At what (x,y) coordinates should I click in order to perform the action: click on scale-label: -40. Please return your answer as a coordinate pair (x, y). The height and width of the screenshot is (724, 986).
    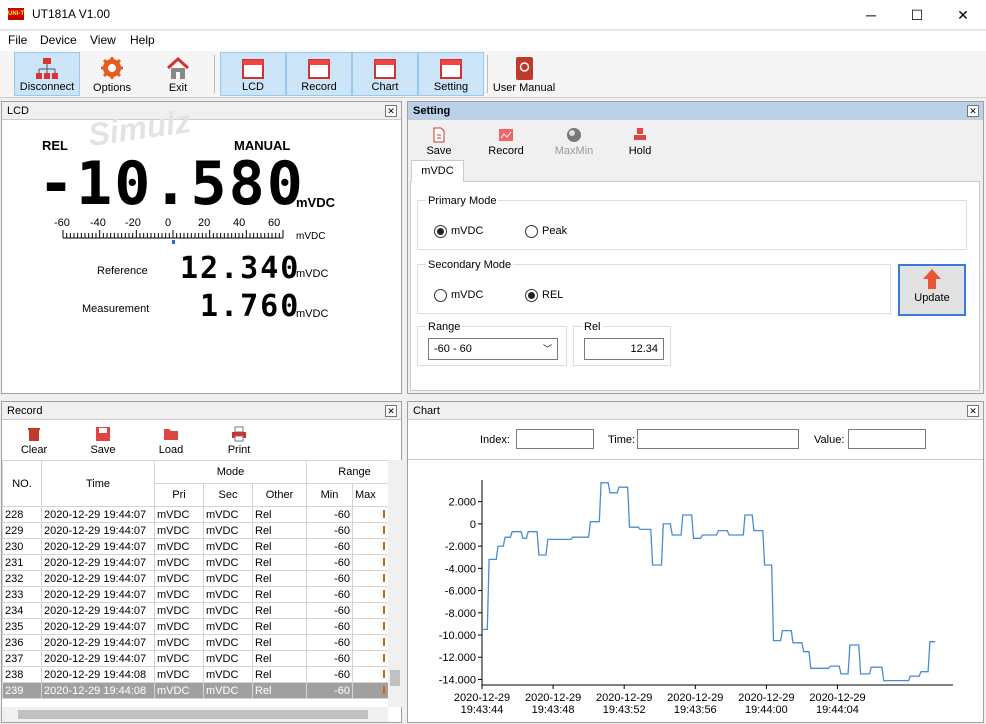
    Looking at the image, I should click on (98, 223).